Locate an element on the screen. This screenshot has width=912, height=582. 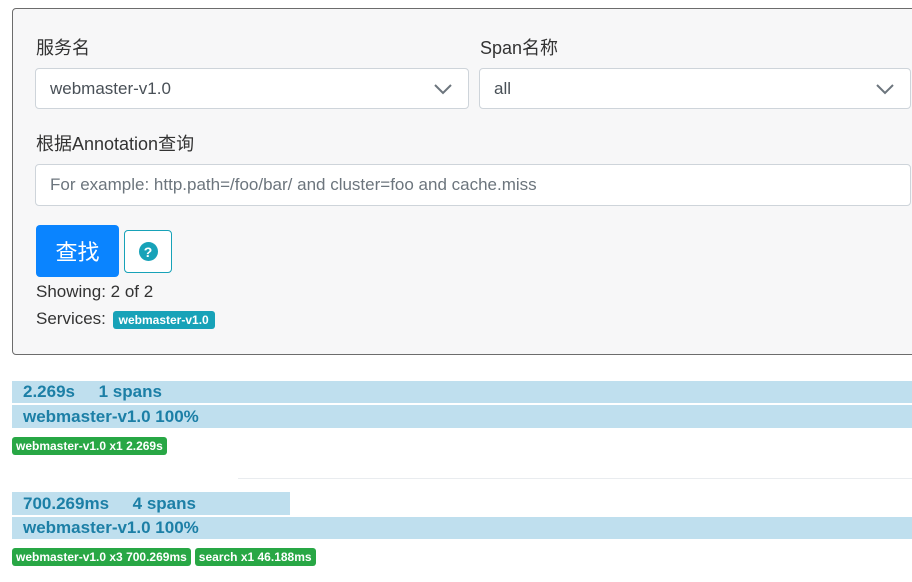
span-name-select: all is located at coordinates (695, 88).